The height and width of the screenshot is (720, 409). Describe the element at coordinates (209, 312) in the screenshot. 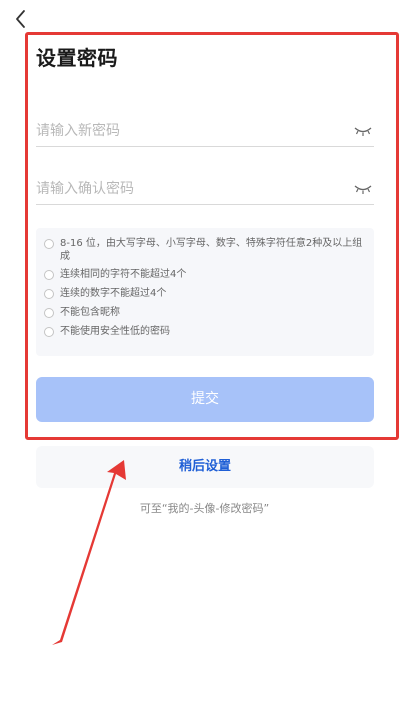

I see `rule-item: 不能包含昵称` at that location.